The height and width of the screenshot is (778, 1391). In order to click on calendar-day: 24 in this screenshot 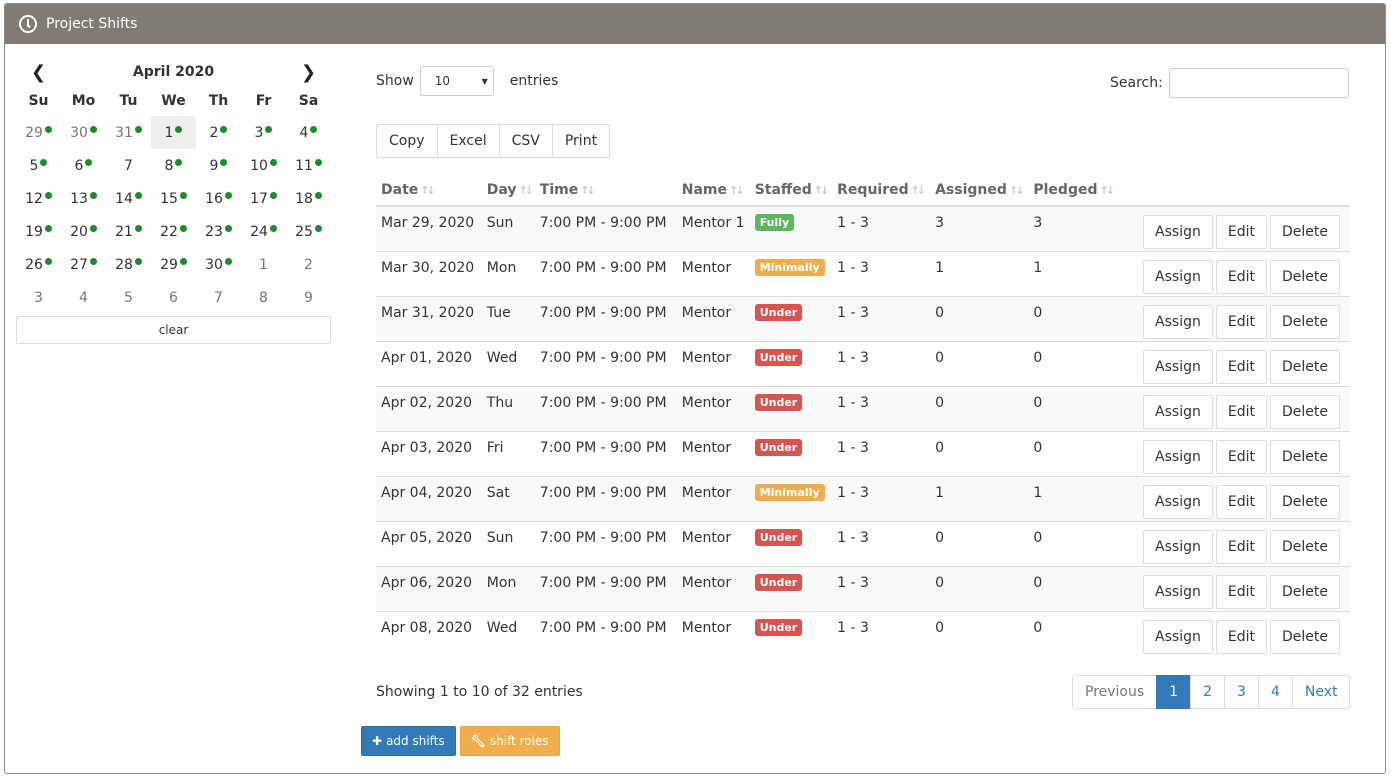, I will do `click(263, 231)`.